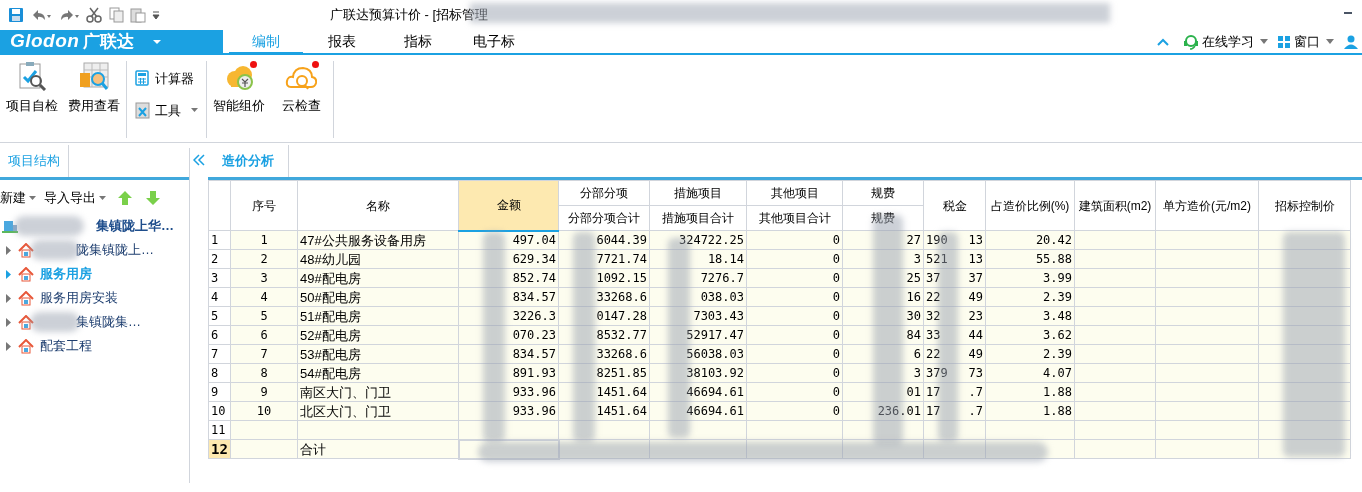  What do you see at coordinates (10, 226) in the screenshot?
I see `building-icon` at bounding box center [10, 226].